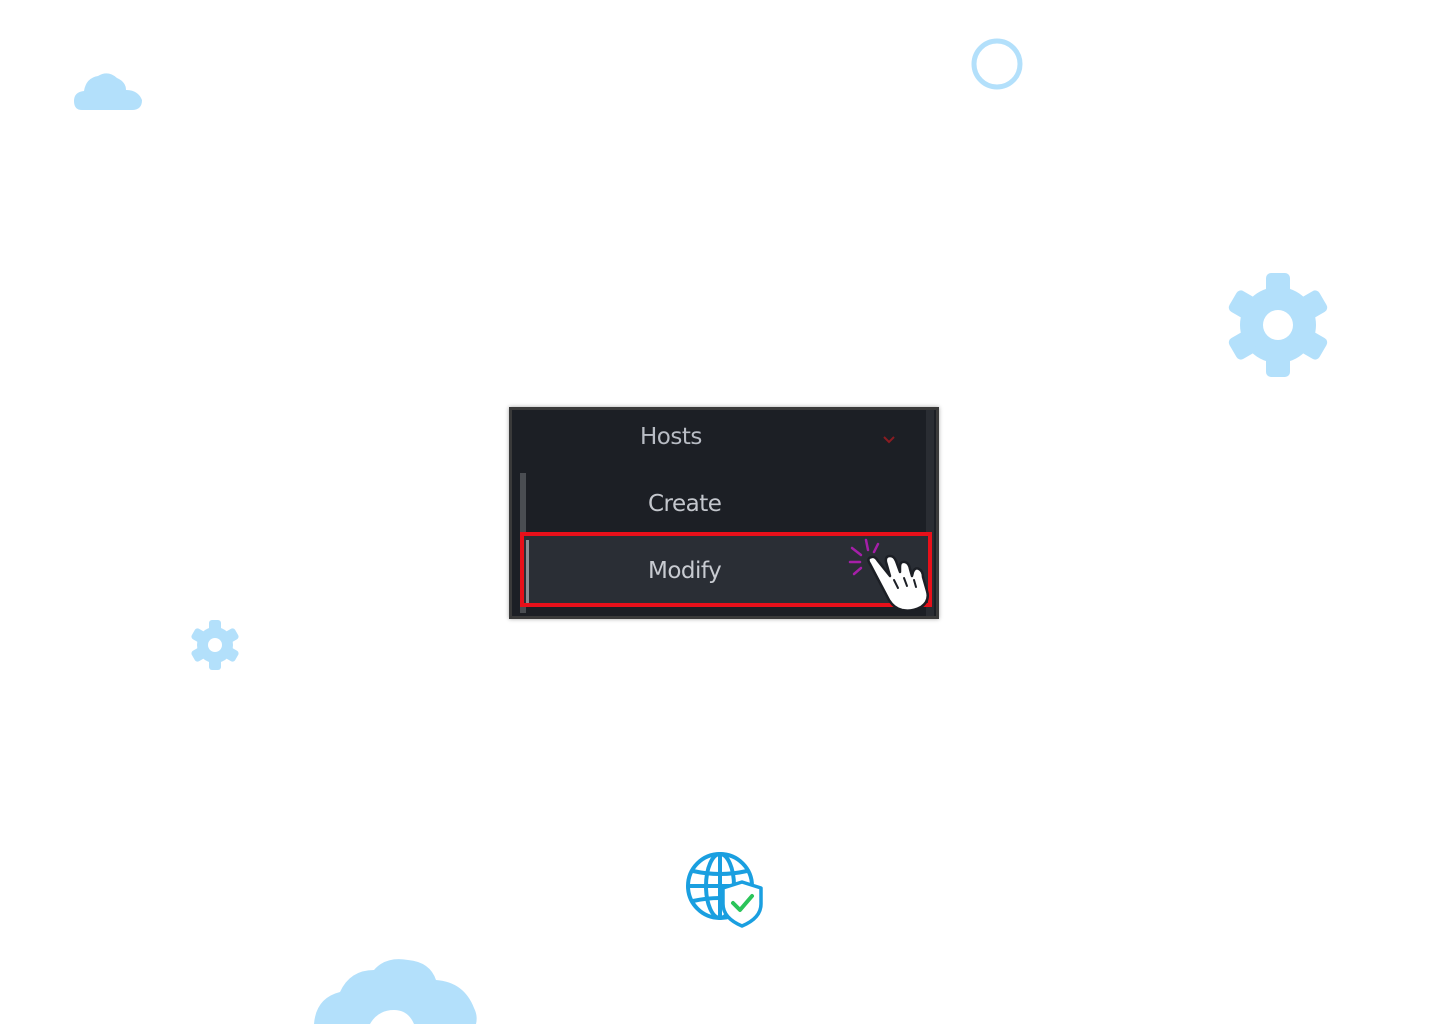 The image size is (1448, 1024). Describe the element at coordinates (889, 439) in the screenshot. I see `chevron-down-icon` at that location.